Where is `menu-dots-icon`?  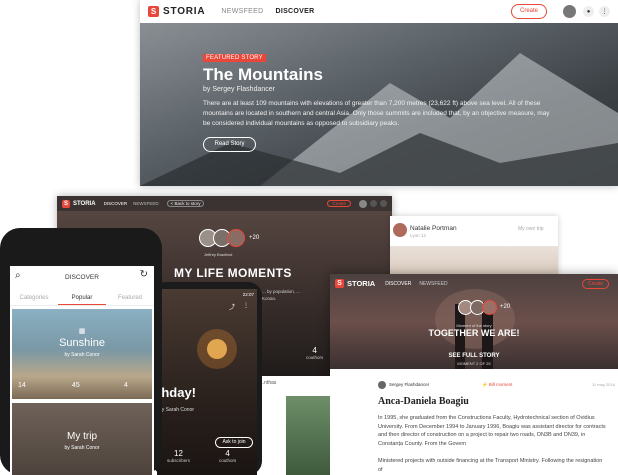 menu-dots-icon is located at coordinates (383, 203).